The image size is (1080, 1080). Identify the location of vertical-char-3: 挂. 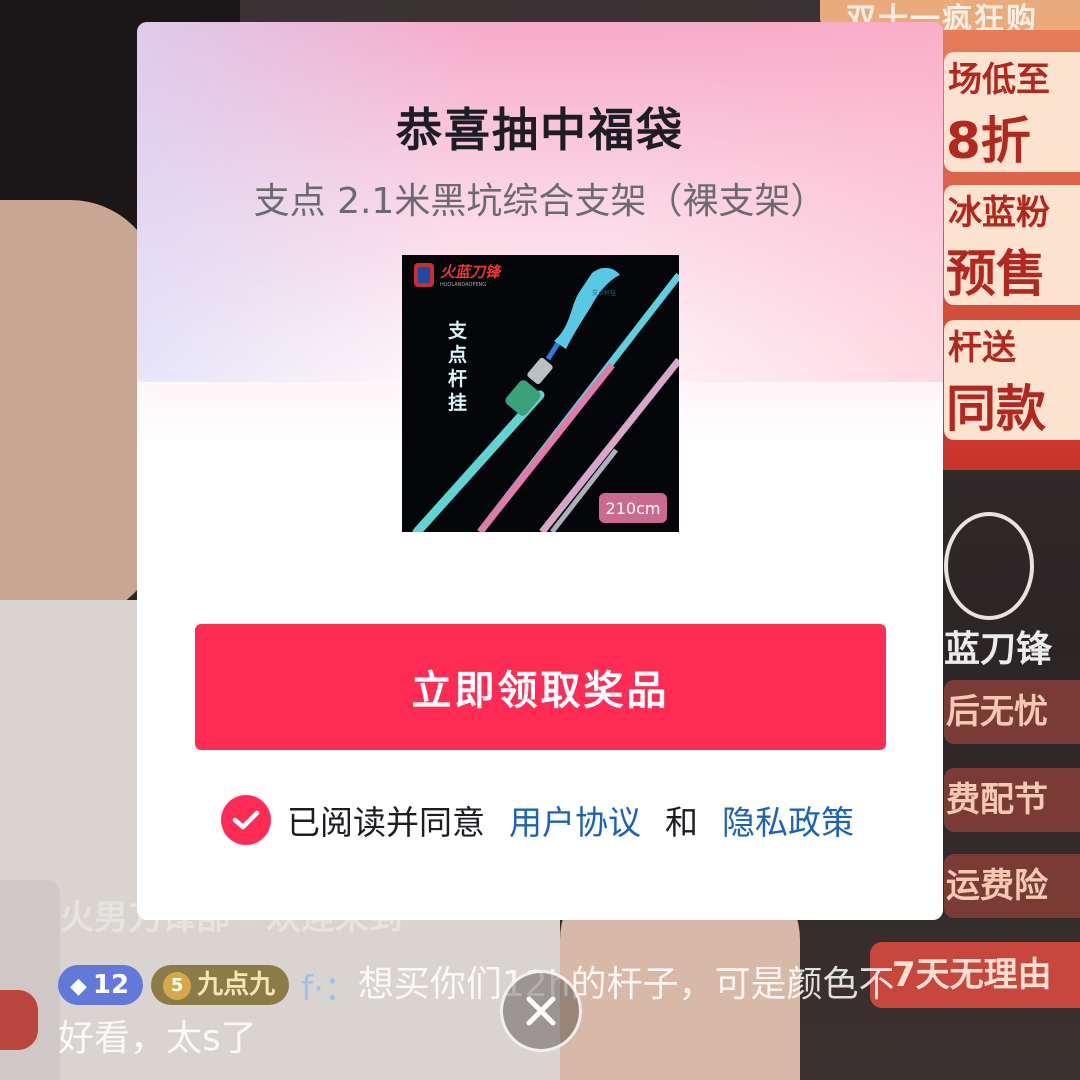
(457, 402).